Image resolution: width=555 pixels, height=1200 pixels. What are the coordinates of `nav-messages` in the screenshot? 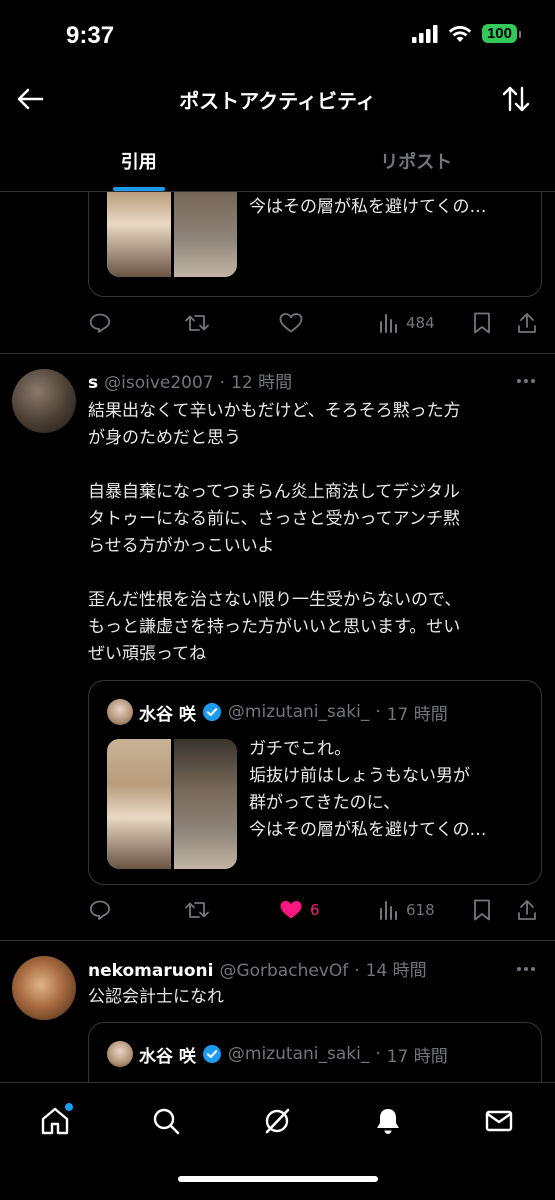 It's located at (499, 1121).